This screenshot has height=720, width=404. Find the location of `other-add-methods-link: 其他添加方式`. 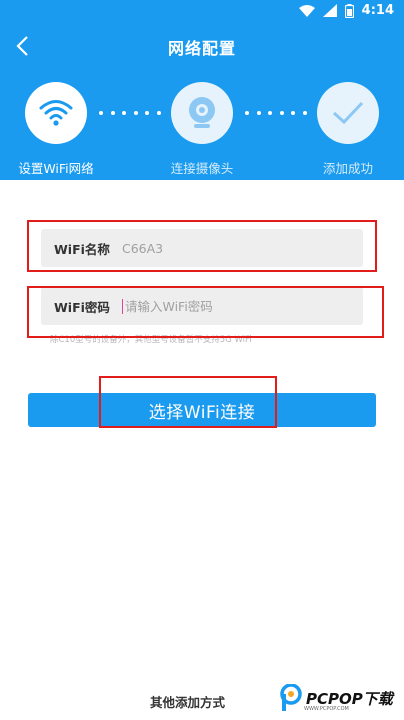

other-add-methods-link: 其他添加方式 is located at coordinates (187, 701).